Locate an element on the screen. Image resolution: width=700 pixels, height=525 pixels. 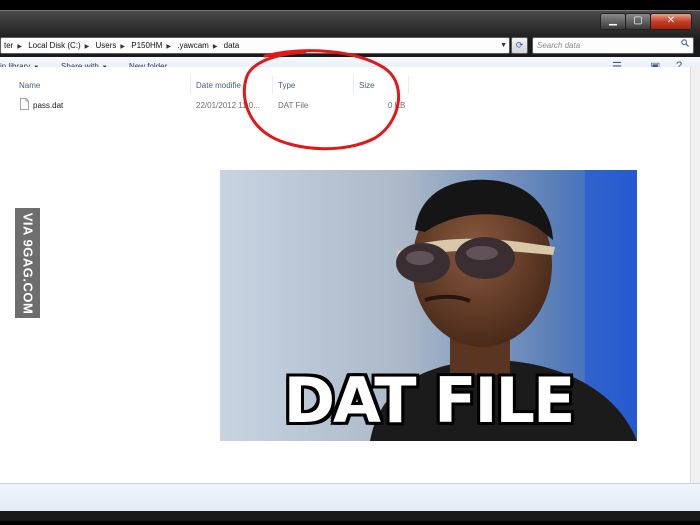
breadcrumb-part: ter is located at coordinates (8, 45).